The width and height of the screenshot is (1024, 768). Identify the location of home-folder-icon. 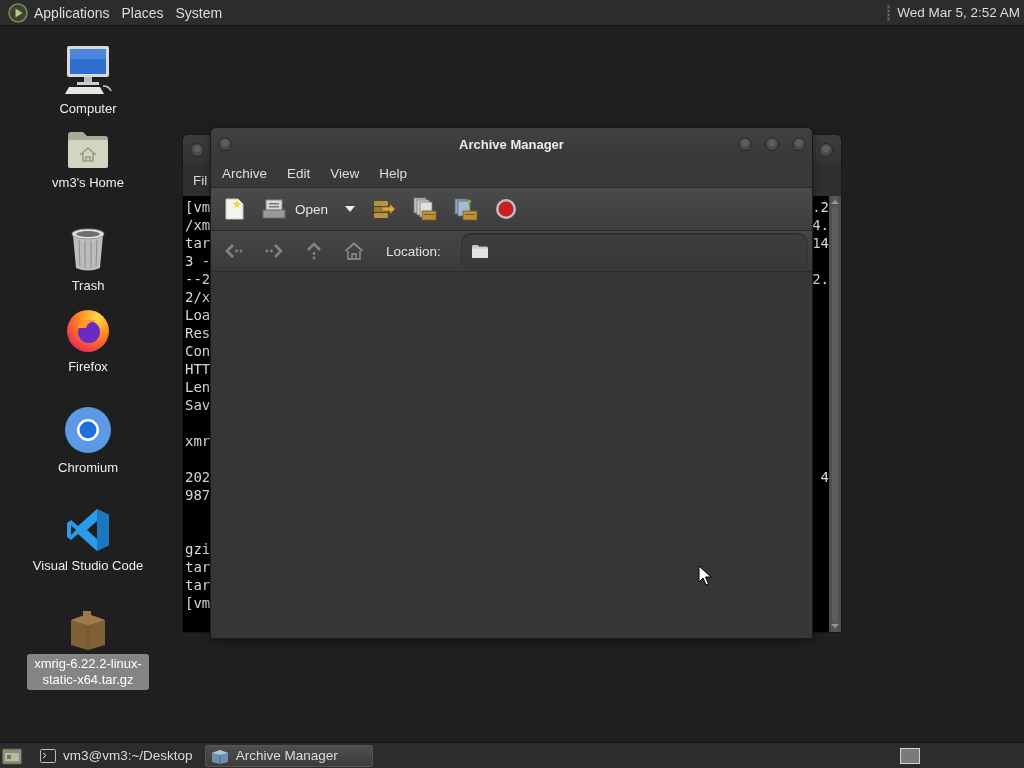
(88, 149).